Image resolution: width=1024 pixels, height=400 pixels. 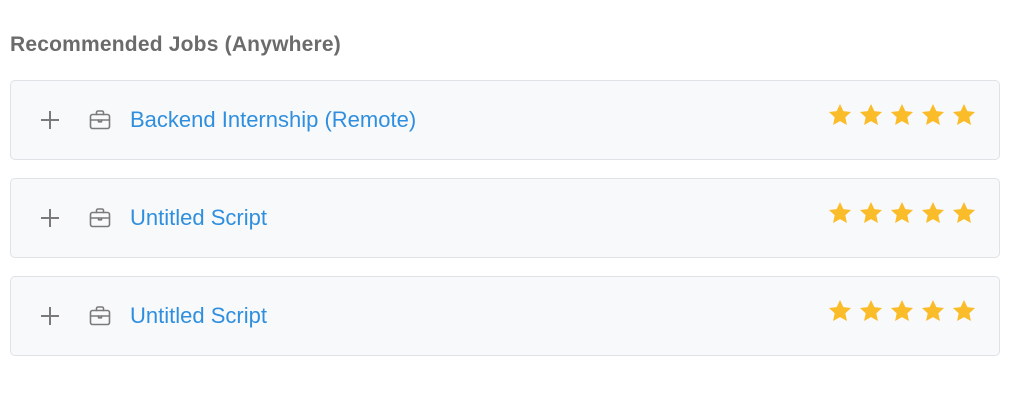 What do you see at coordinates (273, 120) in the screenshot?
I see `job-title-link: Backend Internship (Remote)` at bounding box center [273, 120].